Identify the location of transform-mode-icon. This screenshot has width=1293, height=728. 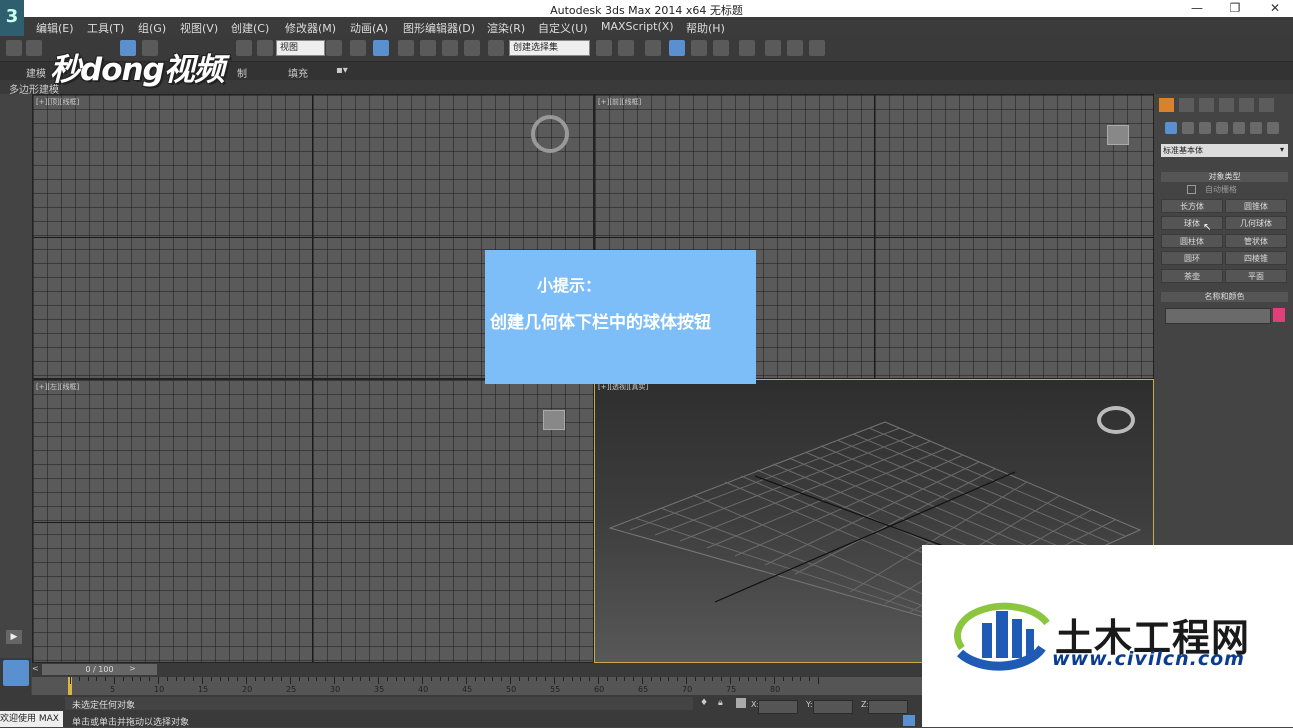
(741, 703).